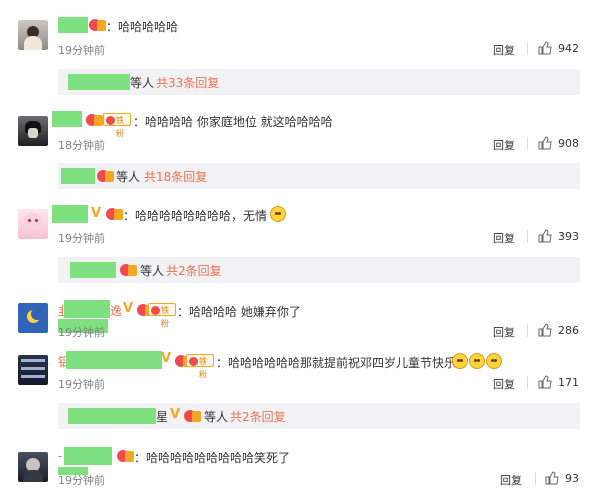  What do you see at coordinates (162, 417) in the screenshot?
I see `username-suffix: 星` at bounding box center [162, 417].